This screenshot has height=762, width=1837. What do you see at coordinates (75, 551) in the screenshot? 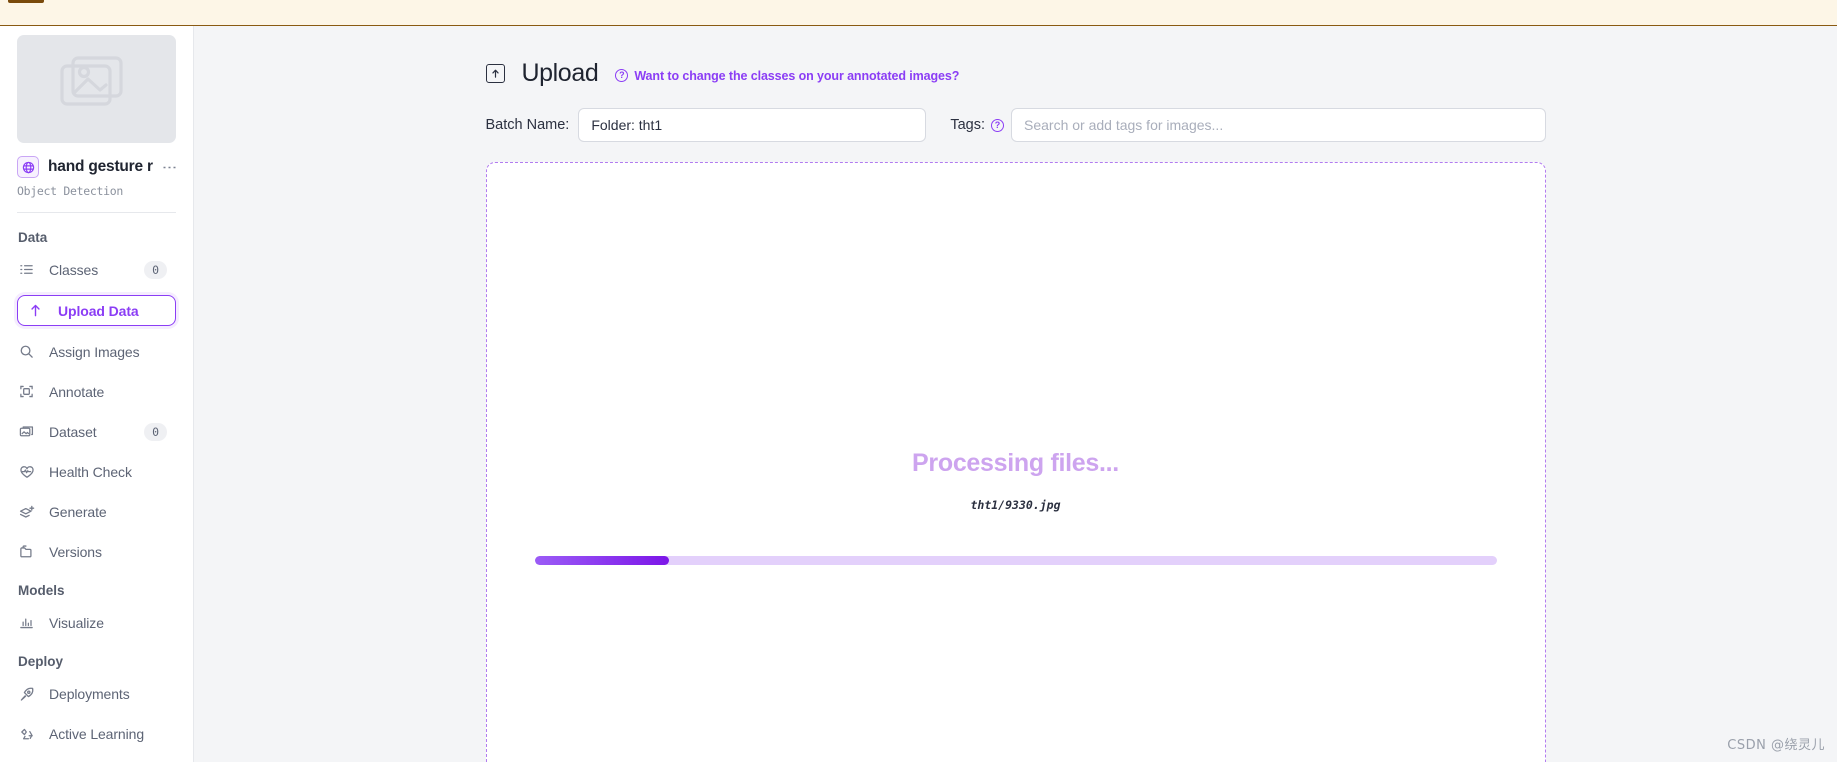
I see `sidebar-item-label: Versions` at bounding box center [75, 551].